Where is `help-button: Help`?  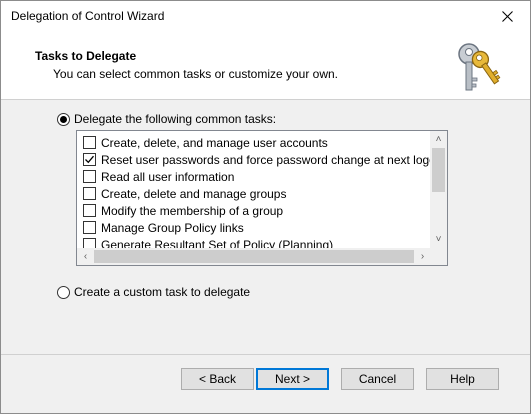
help-button: Help is located at coordinates (462, 379).